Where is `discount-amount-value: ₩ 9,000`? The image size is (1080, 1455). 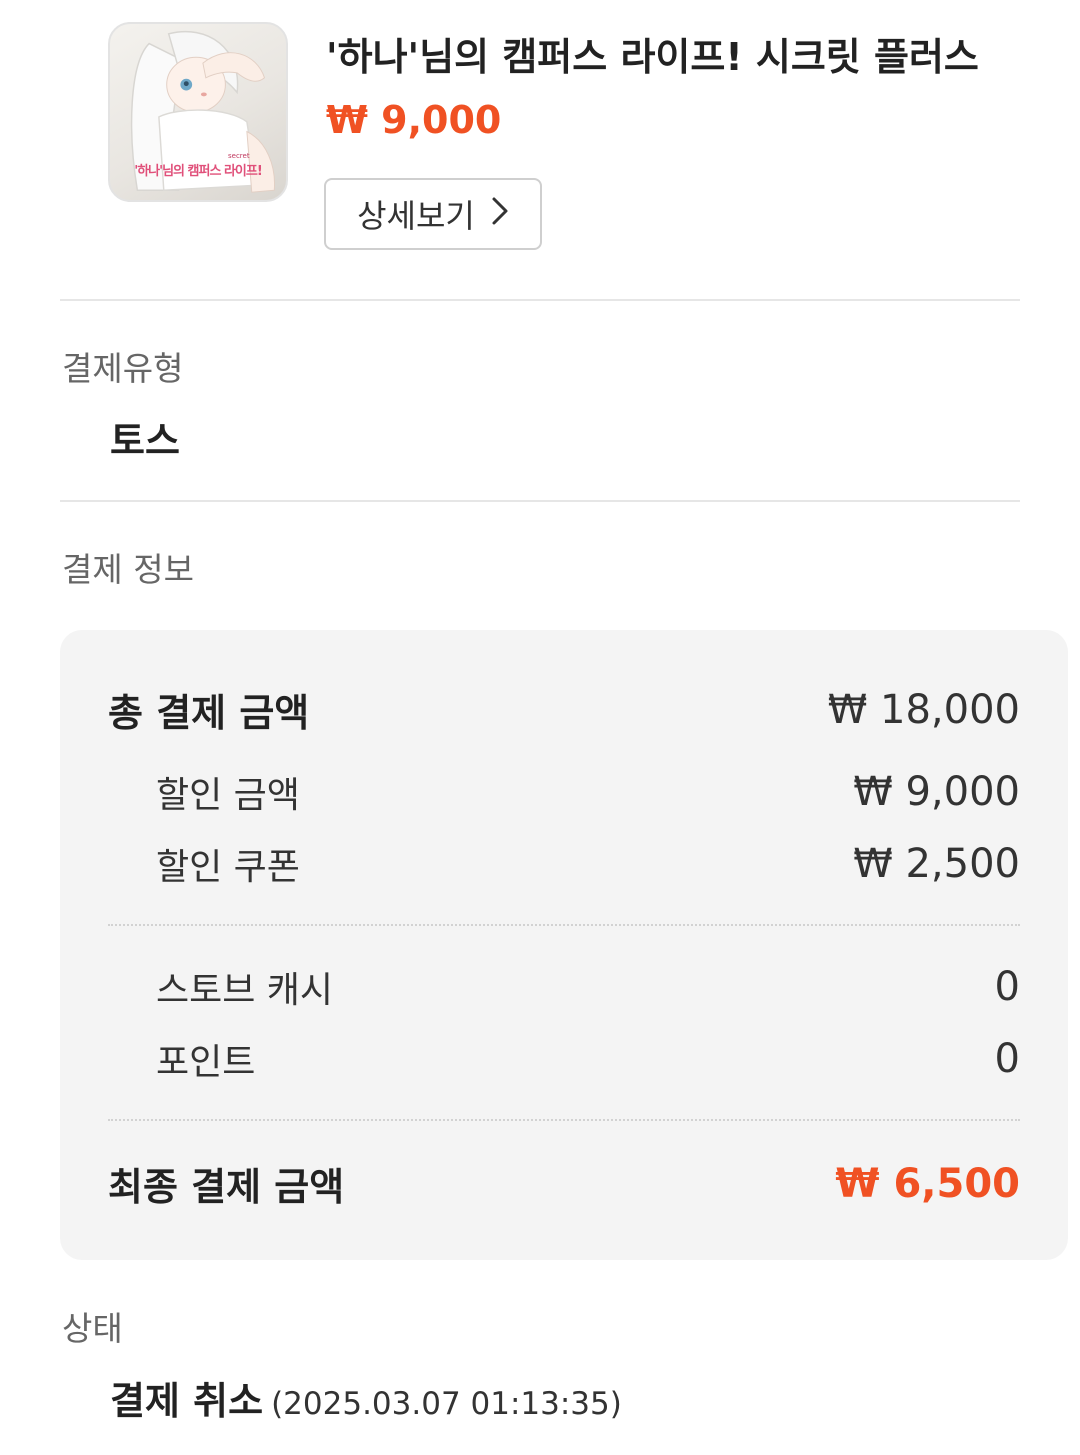 discount-amount-value: ₩ 9,000 is located at coordinates (936, 792).